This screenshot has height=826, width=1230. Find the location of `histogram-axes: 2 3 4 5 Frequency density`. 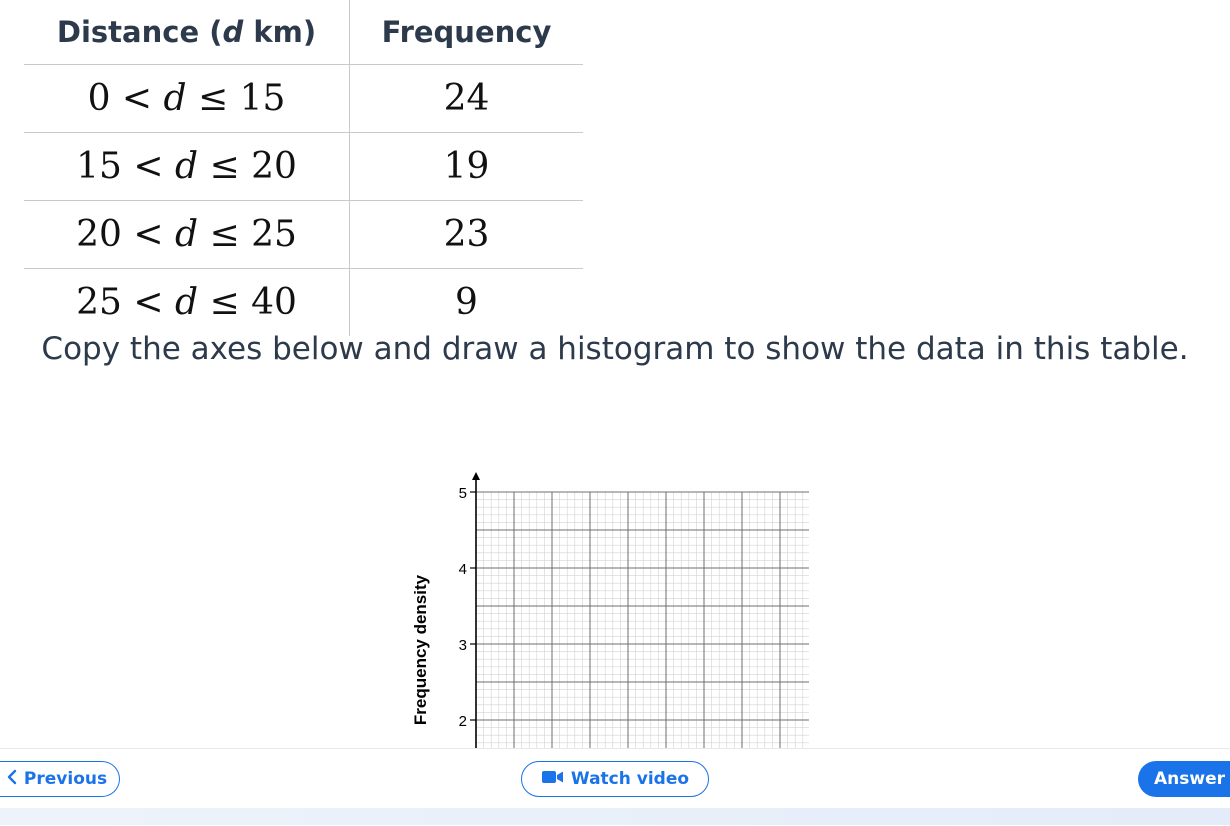

histogram-axes: 2 3 4 5 Frequency density is located at coordinates (610, 610).